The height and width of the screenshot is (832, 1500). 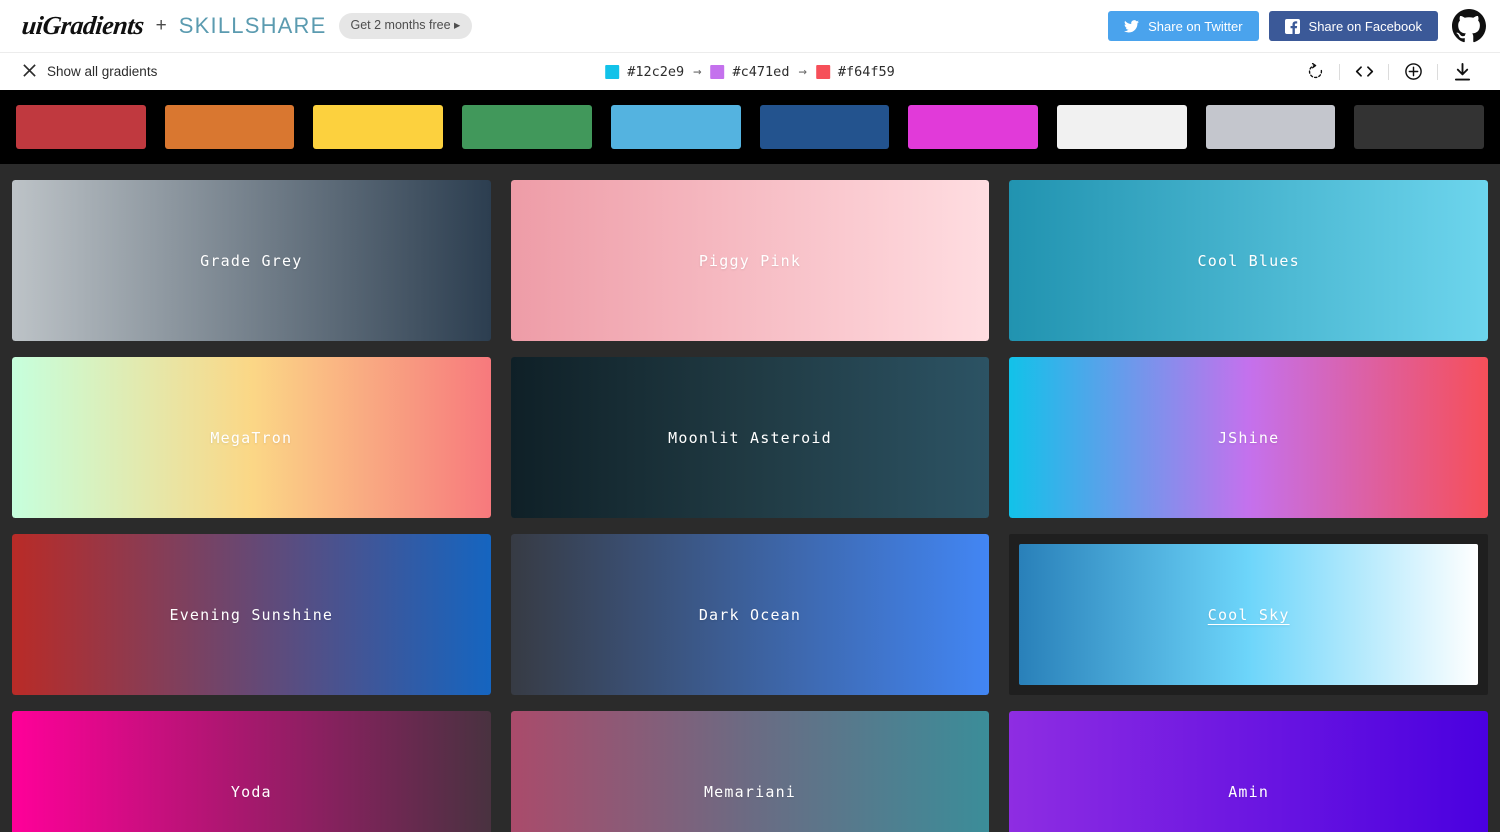 What do you see at coordinates (1249, 791) in the screenshot?
I see `gradient-name: Amin` at bounding box center [1249, 791].